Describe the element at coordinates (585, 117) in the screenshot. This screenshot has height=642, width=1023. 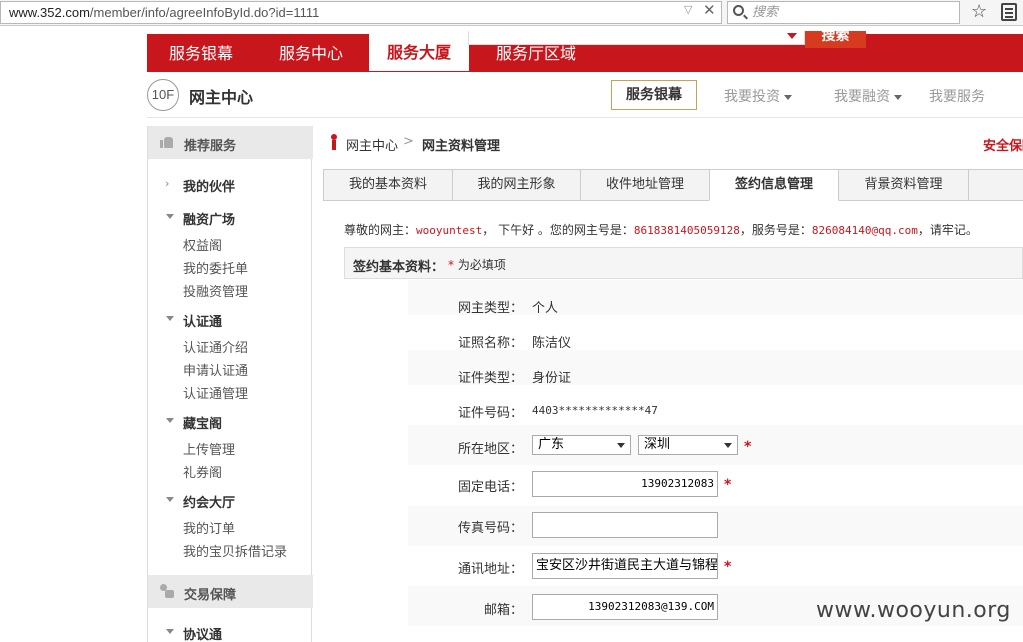
I see `divider` at that location.